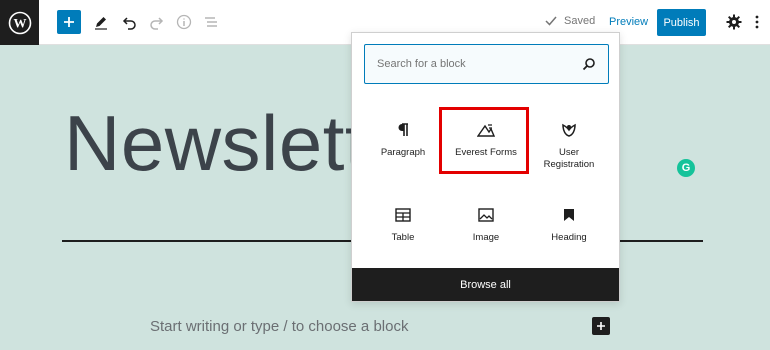 This screenshot has width=770, height=350. Describe the element at coordinates (184, 22) in the screenshot. I see `info-icon` at that location.